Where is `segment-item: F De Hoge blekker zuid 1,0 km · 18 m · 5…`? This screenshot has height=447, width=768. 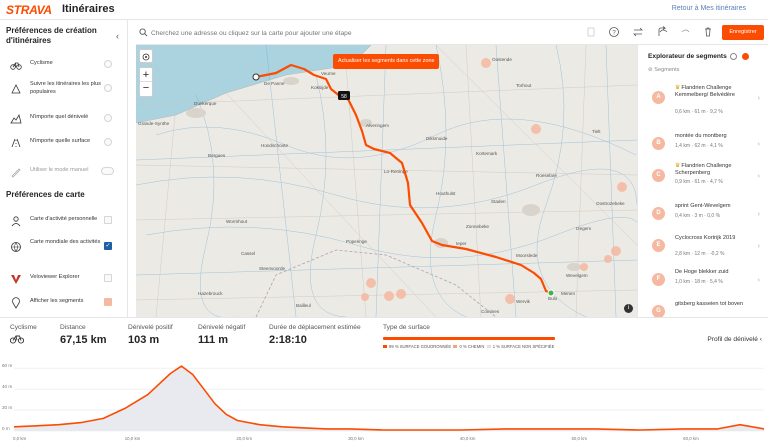
segment-item: F De Hoge blekker zuid 1,0 km · 18 m · 5… is located at coordinates (703, 285).